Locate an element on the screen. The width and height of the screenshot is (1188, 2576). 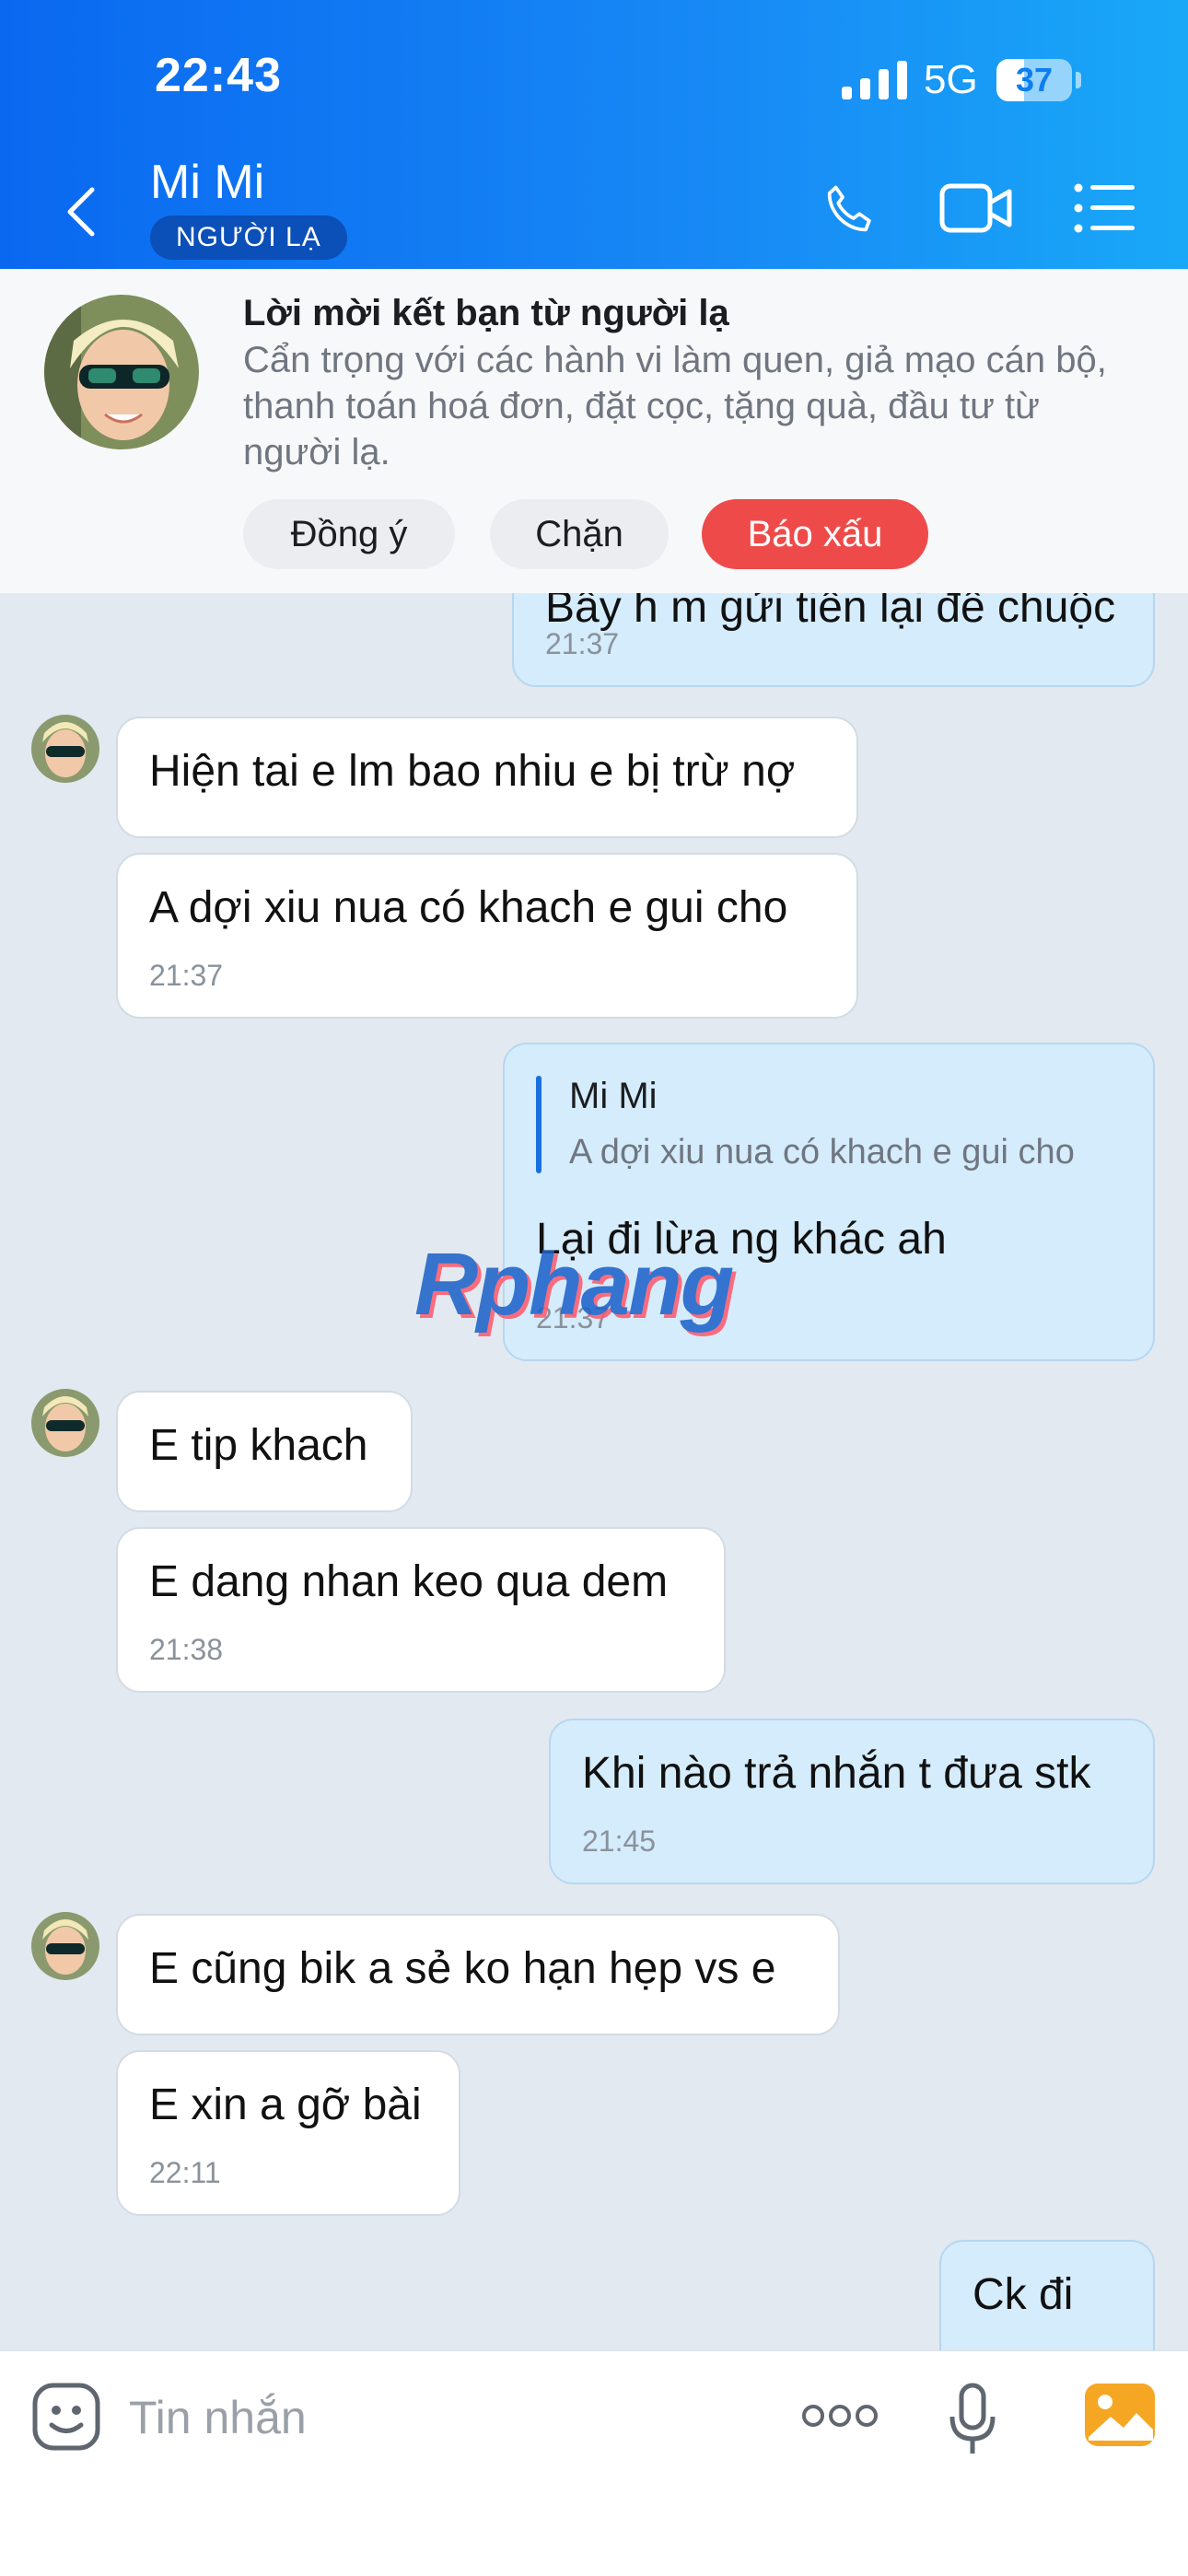
battery-level: 37 is located at coordinates (1034, 80).